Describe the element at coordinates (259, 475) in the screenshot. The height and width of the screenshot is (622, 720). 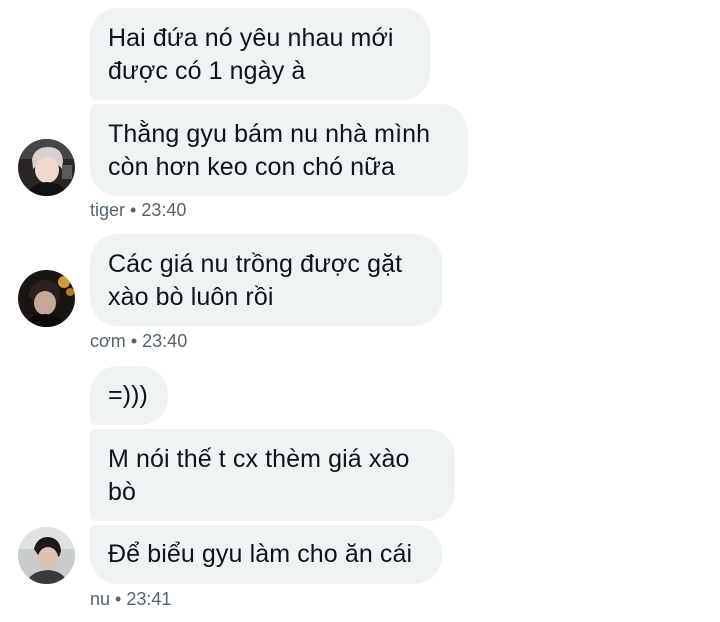
I see `message-text: M nói thế t cx thèm giá xào bò` at that location.